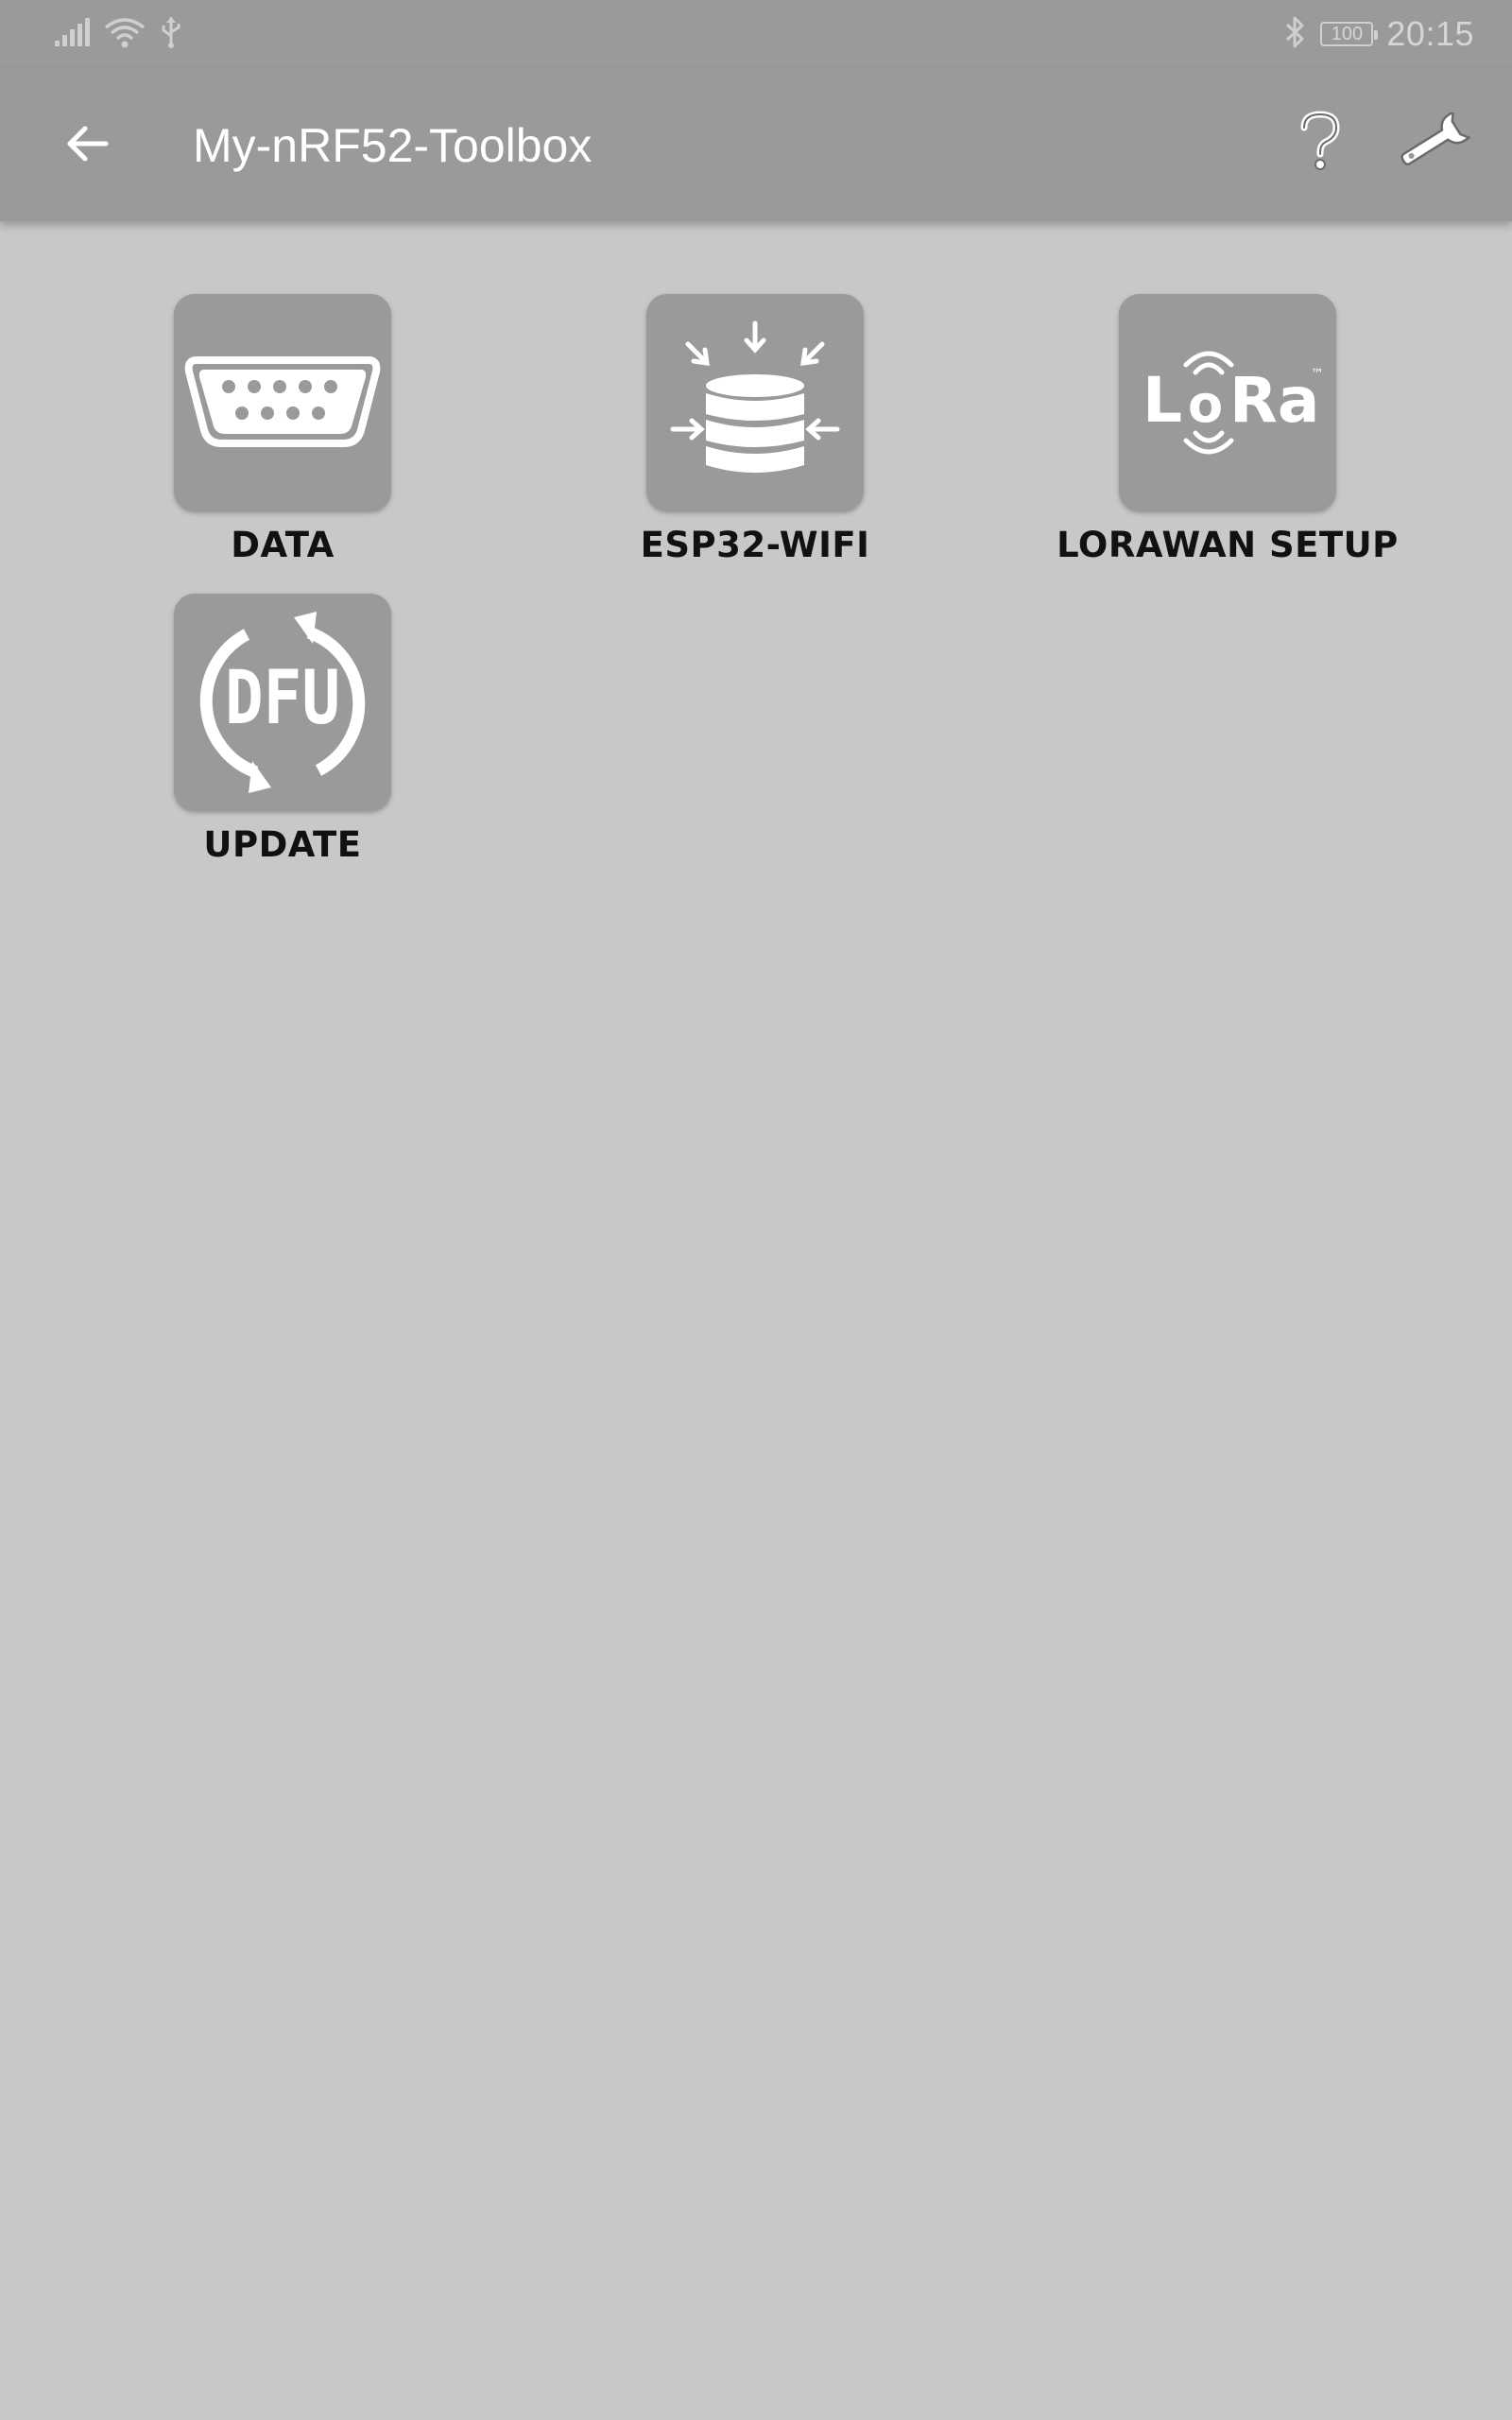  I want to click on status-left, so click(118, 34).